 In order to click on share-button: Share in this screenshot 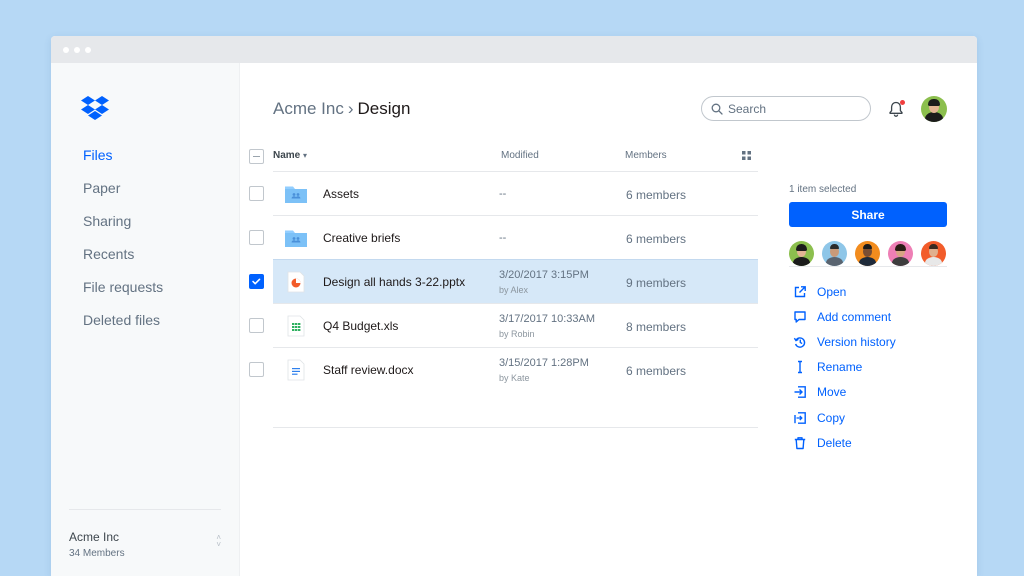, I will do `click(868, 214)`.